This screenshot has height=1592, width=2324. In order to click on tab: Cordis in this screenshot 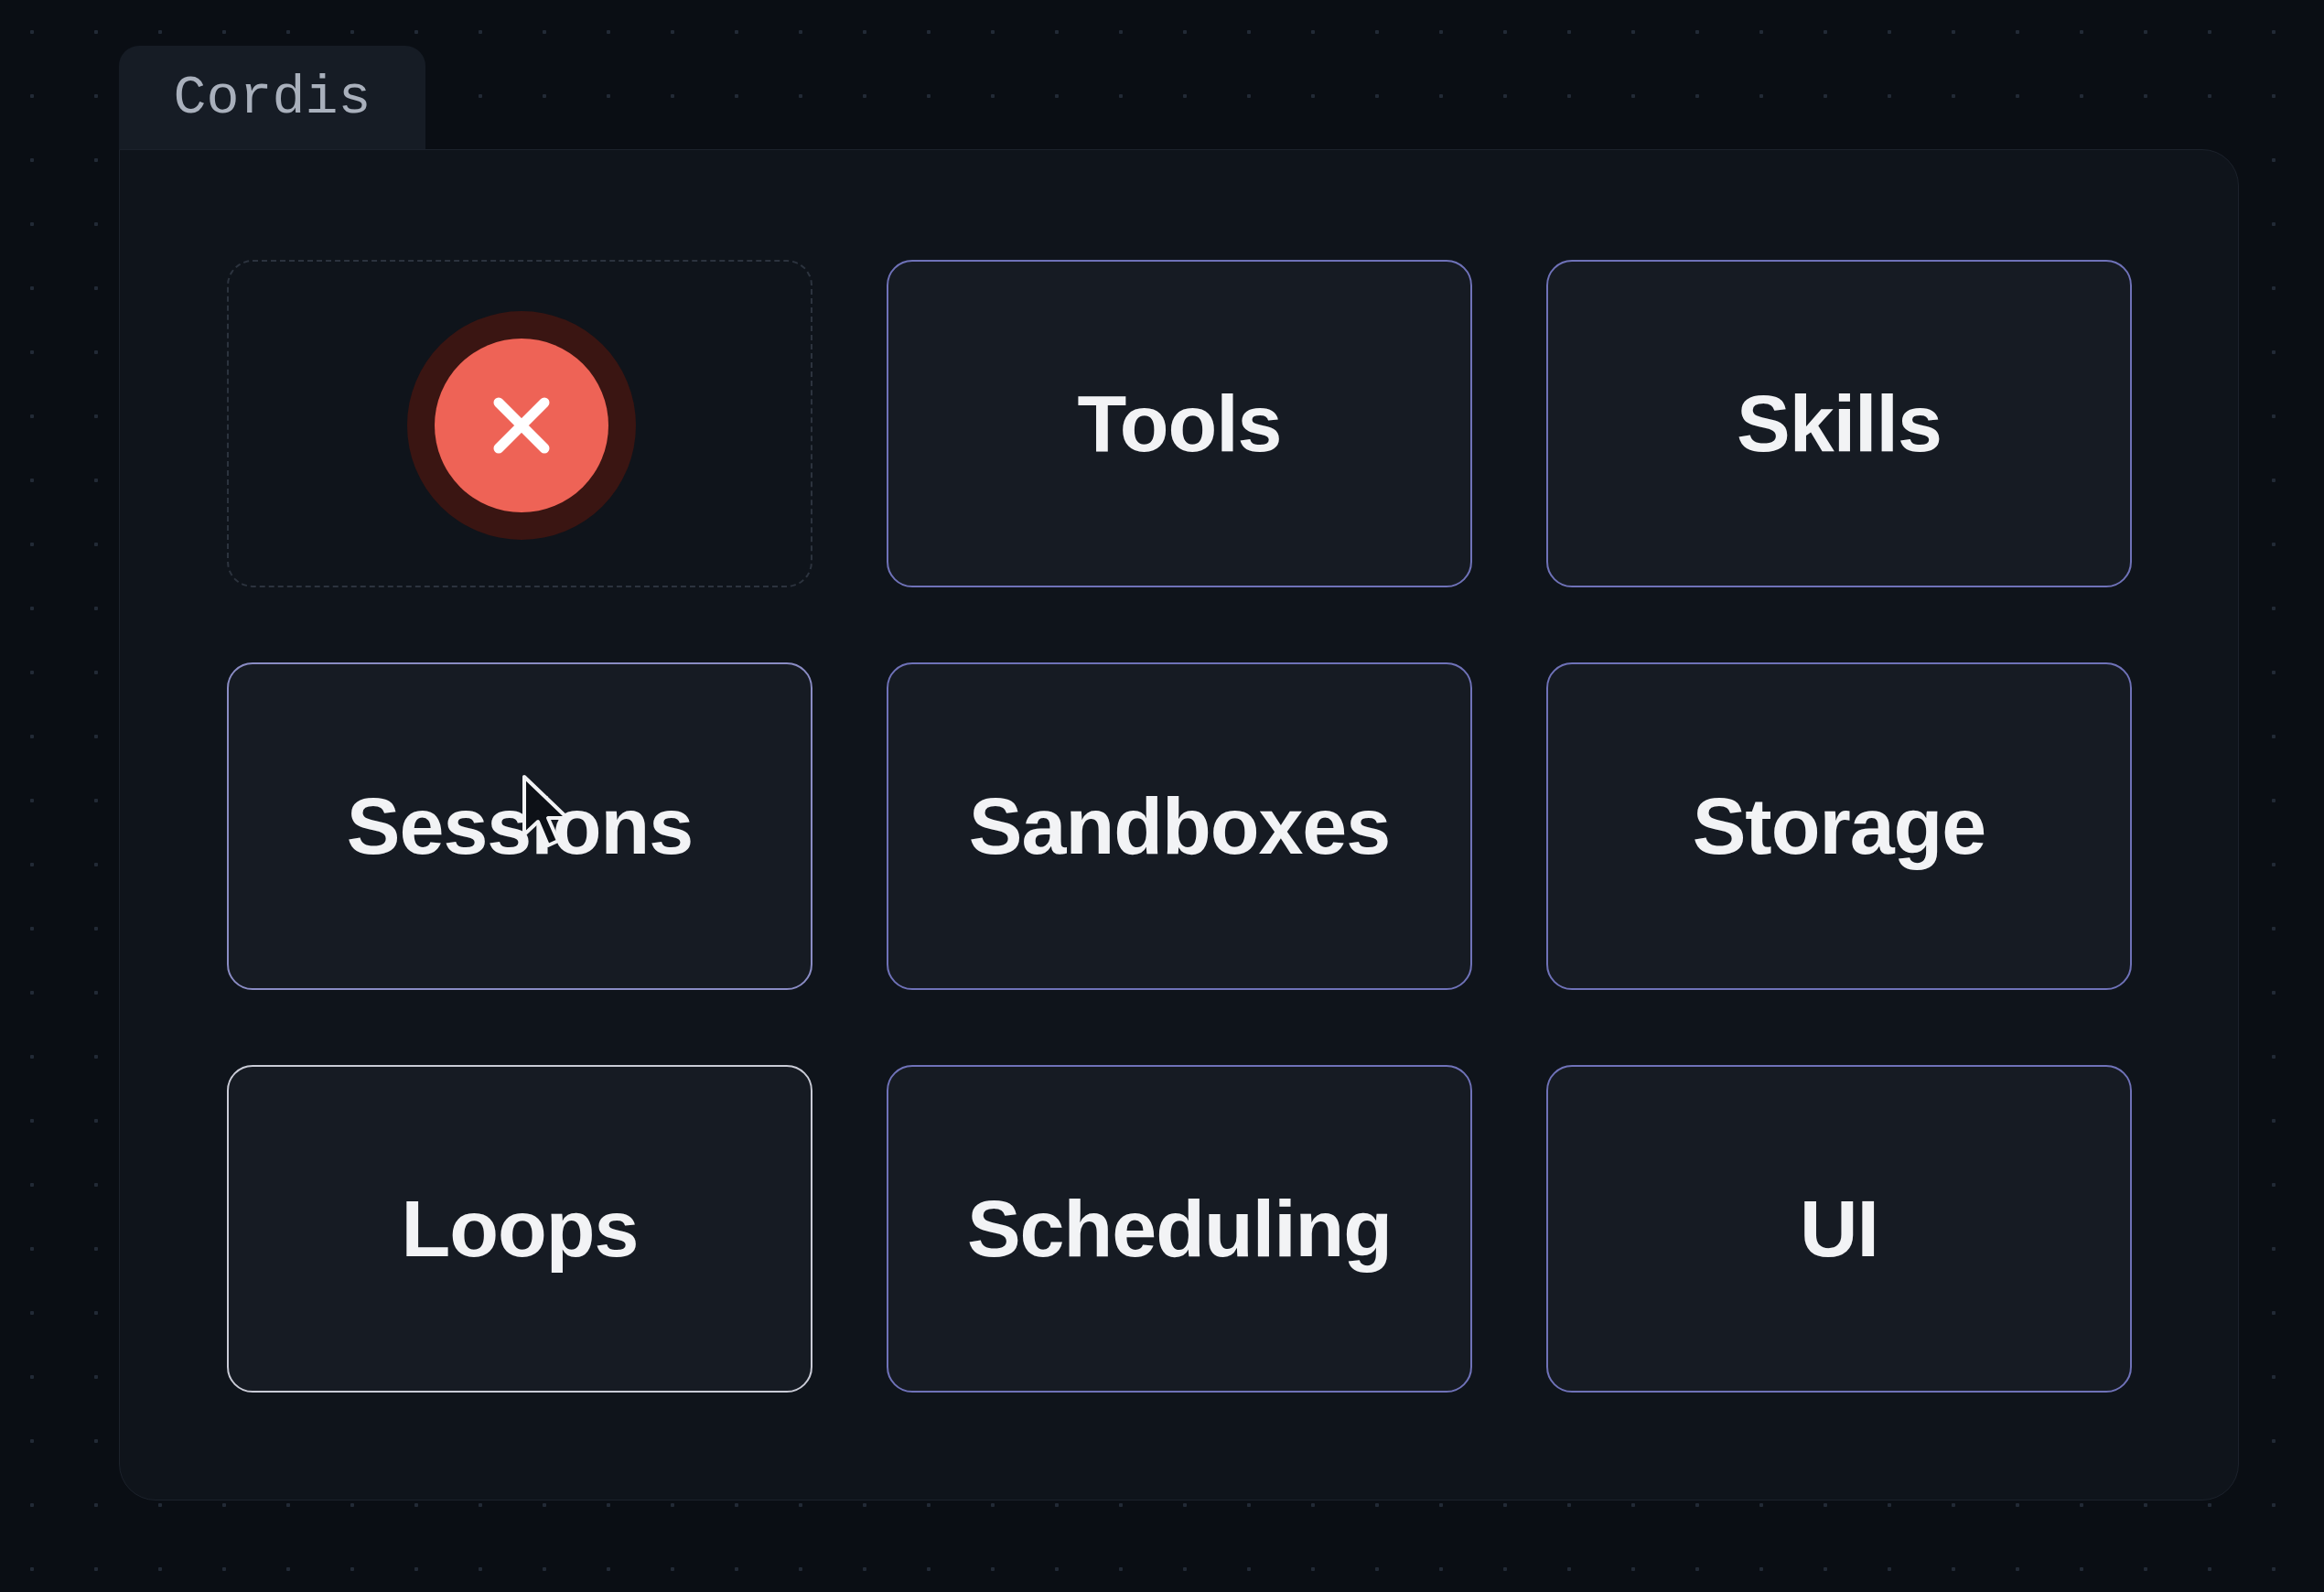, I will do `click(272, 97)`.